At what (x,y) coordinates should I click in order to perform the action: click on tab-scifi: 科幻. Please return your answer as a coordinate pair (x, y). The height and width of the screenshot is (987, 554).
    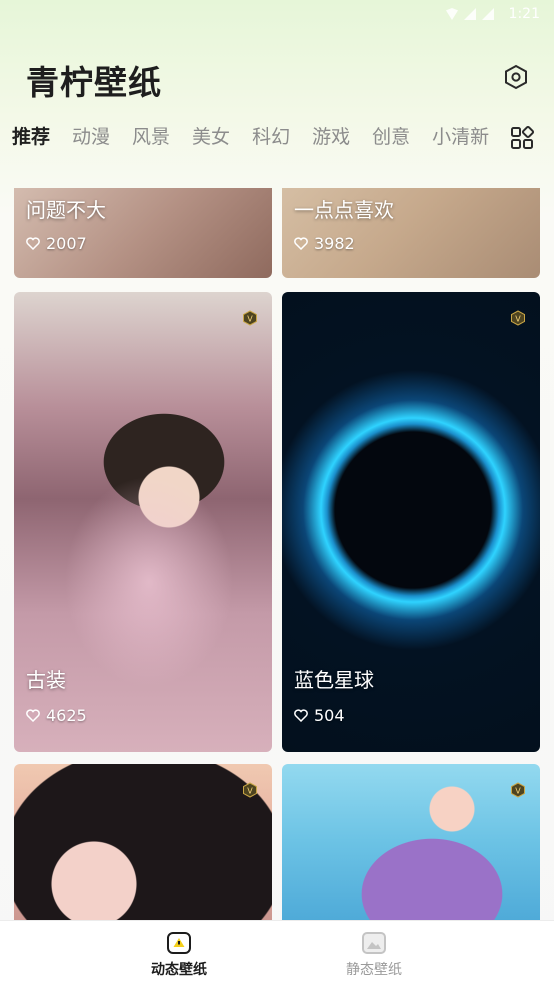
    Looking at the image, I should click on (271, 138).